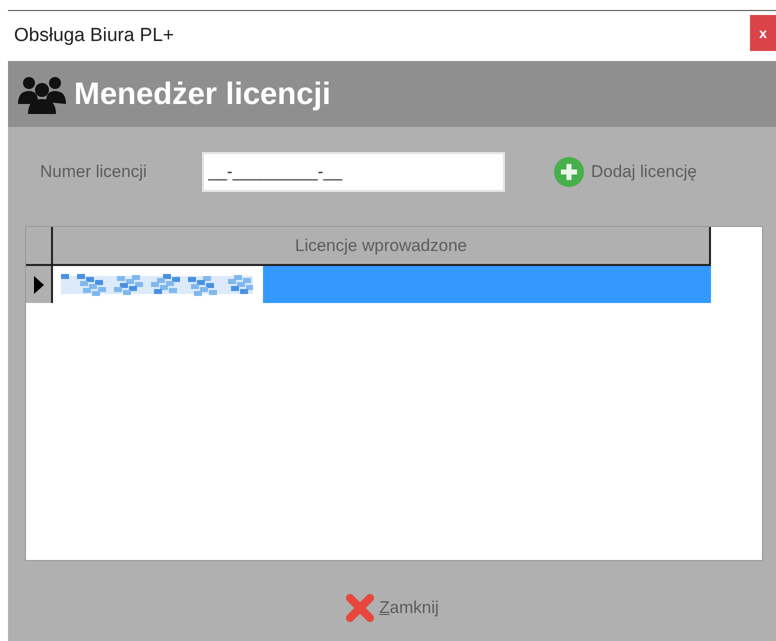  I want to click on license-number-field: __-_________-__, so click(353, 172).